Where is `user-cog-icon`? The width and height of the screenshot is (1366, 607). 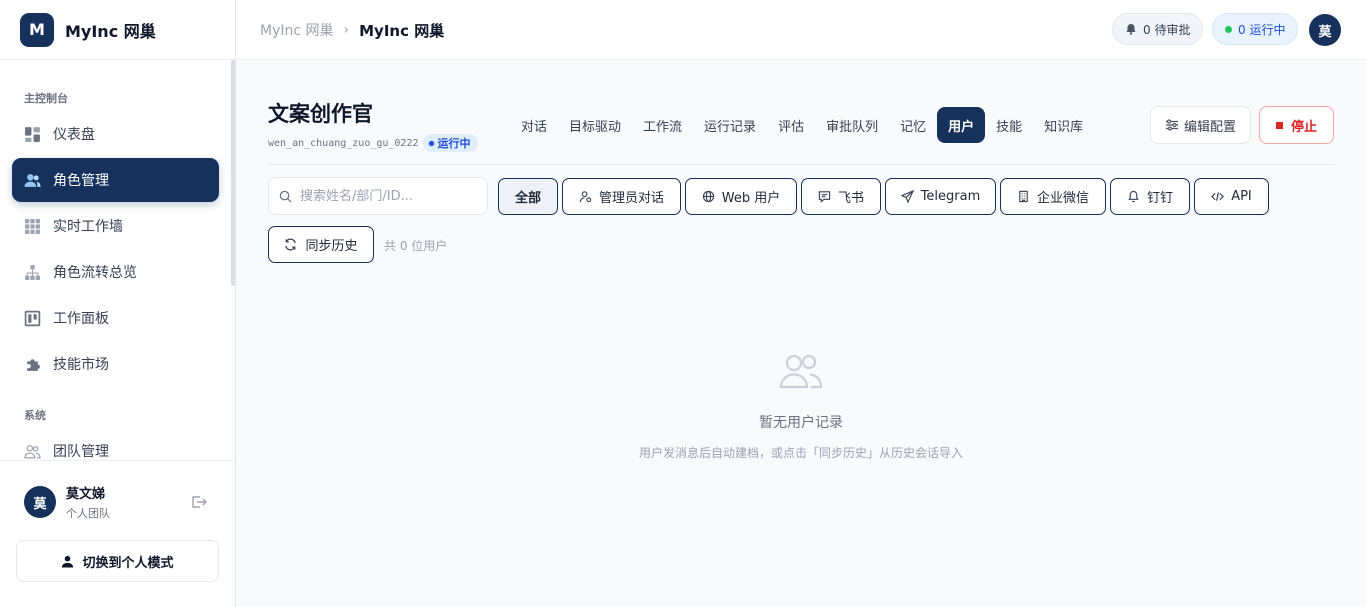 user-cog-icon is located at coordinates (585, 197).